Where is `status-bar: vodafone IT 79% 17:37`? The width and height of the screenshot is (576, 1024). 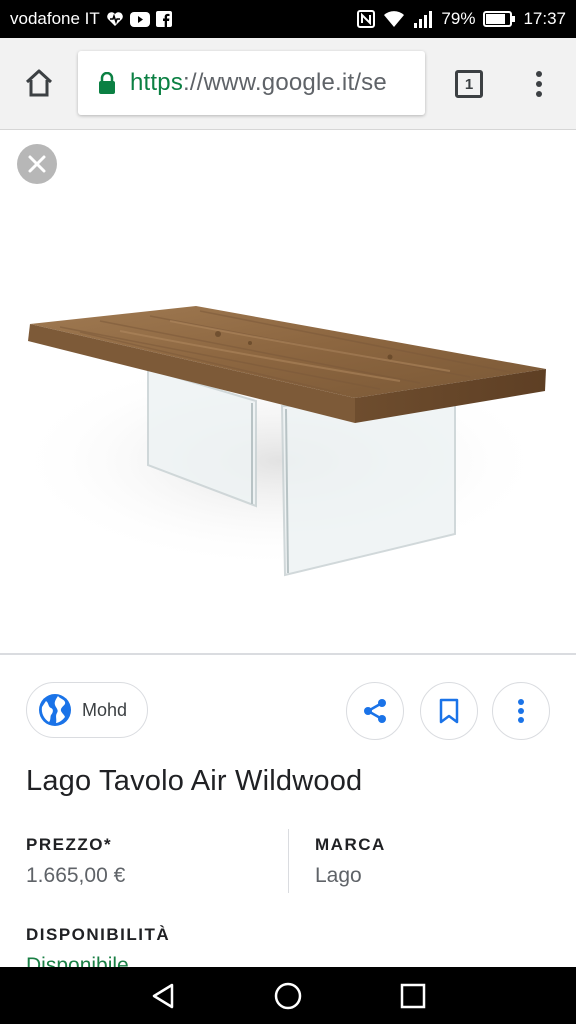
status-bar: vodafone IT 79% 17:37 is located at coordinates (288, 19).